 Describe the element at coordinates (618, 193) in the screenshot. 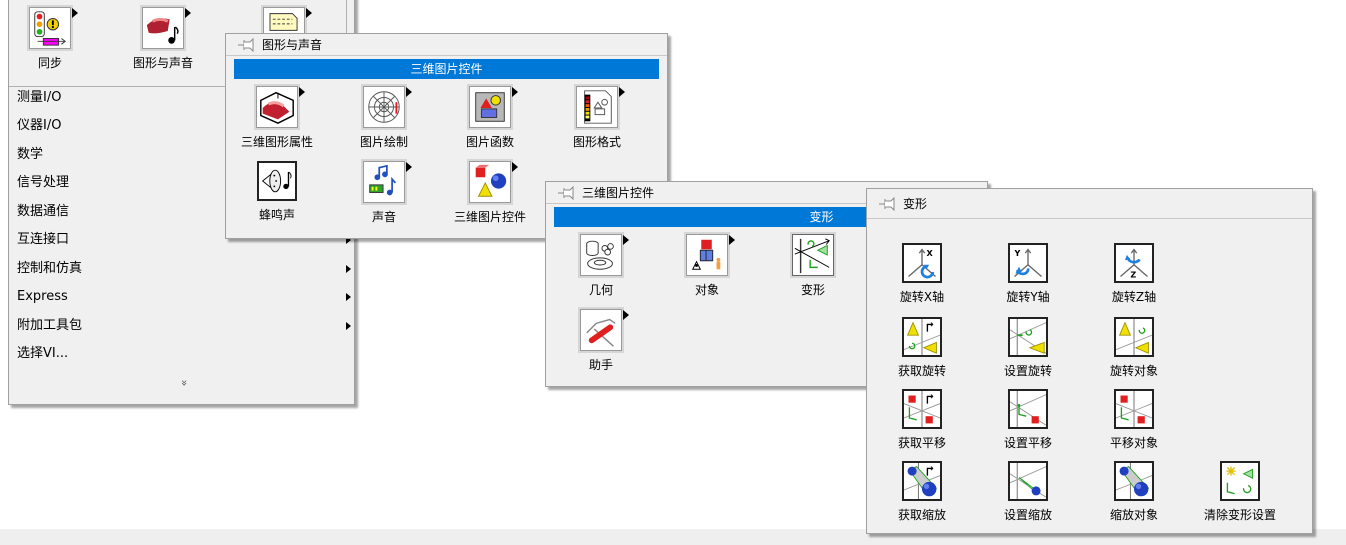

I see `palette-title: 三维图片控件` at that location.